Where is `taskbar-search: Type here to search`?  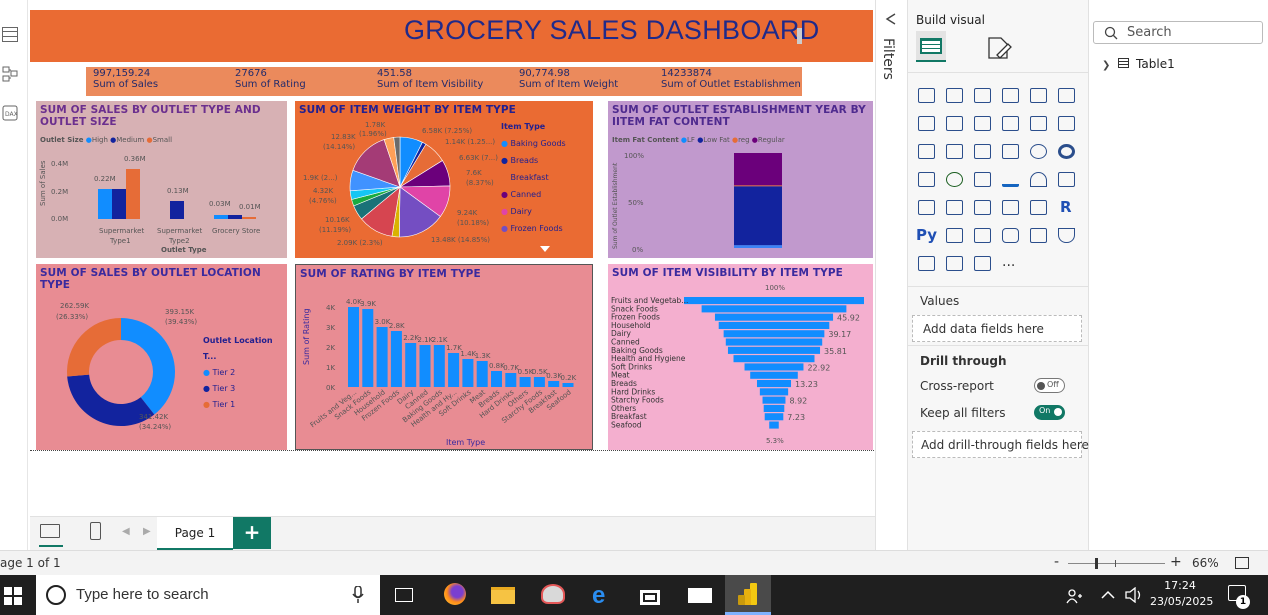
taskbar-search: Type here to search is located at coordinates (208, 595).